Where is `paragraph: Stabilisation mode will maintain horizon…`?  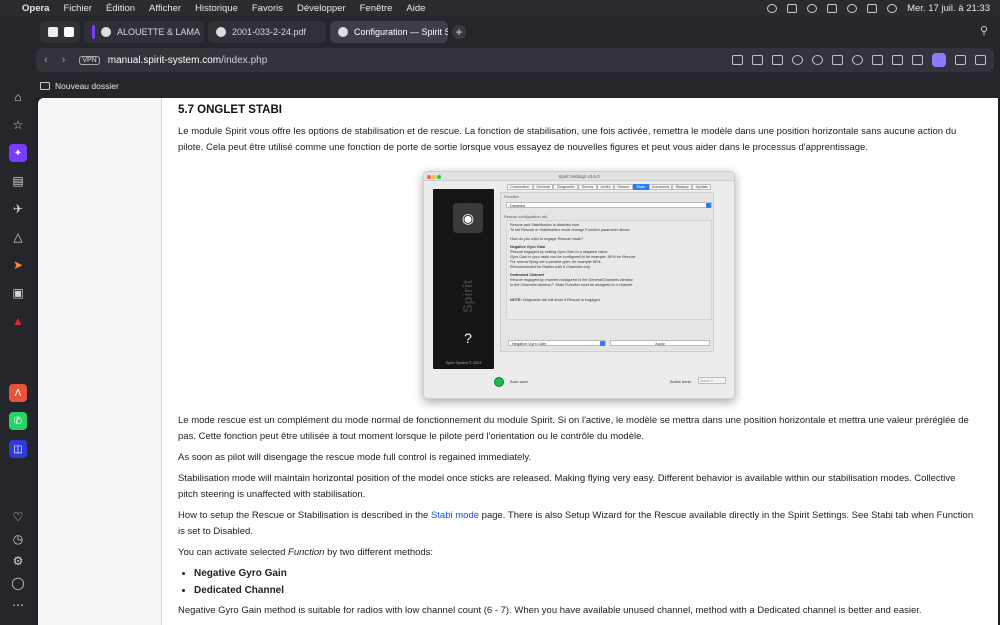 paragraph: Stabilisation mode will maintain horizon… is located at coordinates (567, 486).